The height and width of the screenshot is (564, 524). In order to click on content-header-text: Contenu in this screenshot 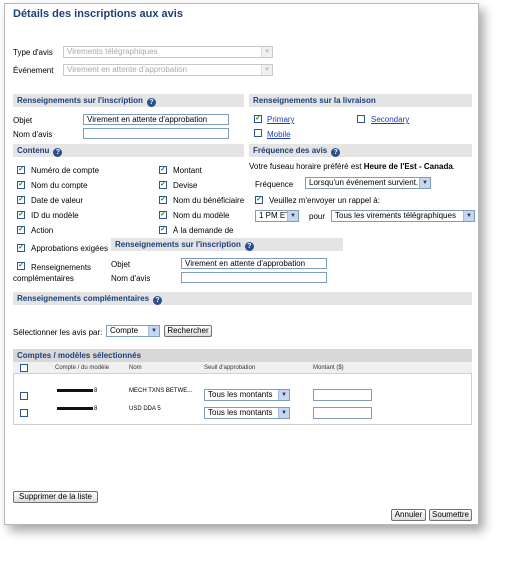, I will do `click(33, 150)`.